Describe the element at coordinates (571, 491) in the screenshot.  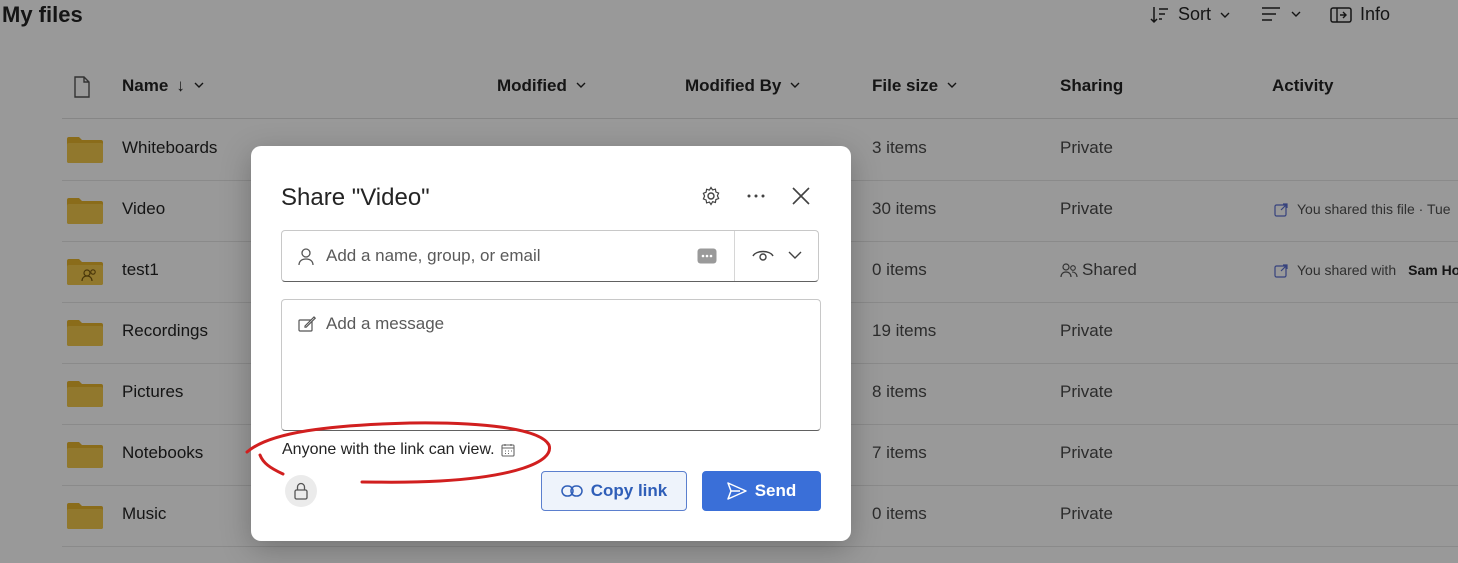
I see `link-icon` at that location.